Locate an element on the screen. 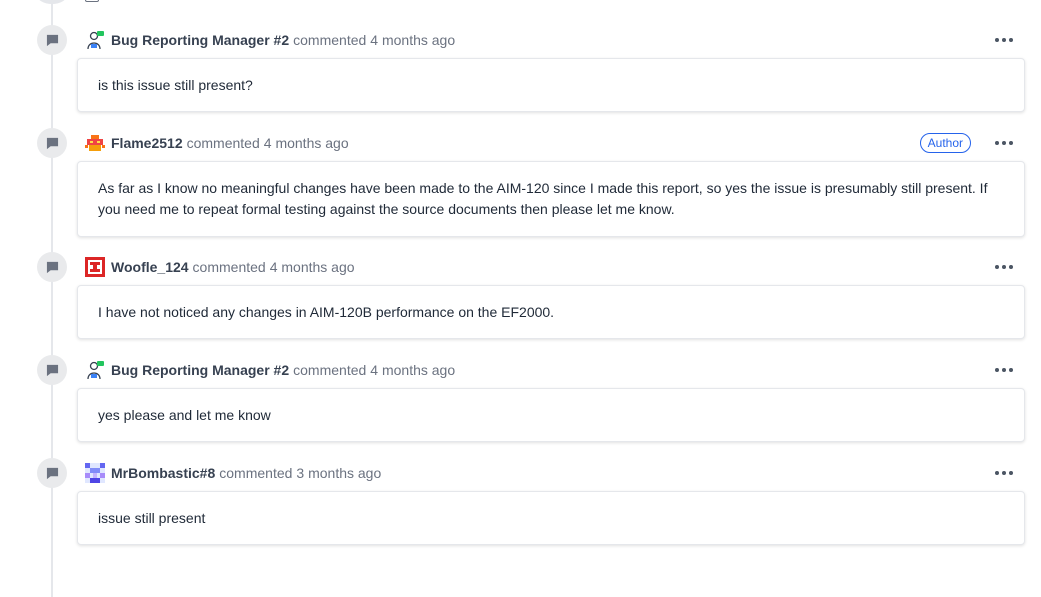 This screenshot has height=597, width=1041. comment-text: is this issue still present? is located at coordinates (175, 84).